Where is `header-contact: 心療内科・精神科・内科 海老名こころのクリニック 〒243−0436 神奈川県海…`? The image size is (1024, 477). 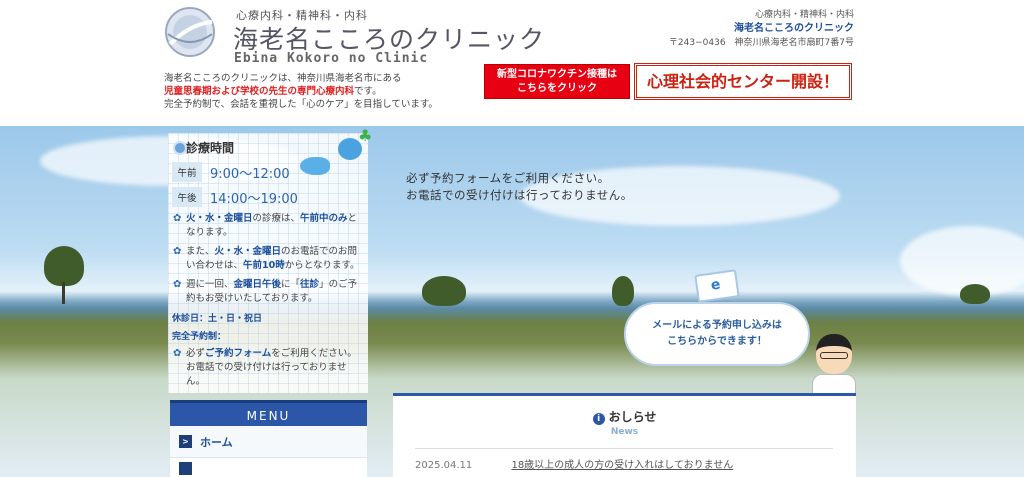 header-contact: 心療内科・精神科・内科 海老名こころのクリニック 〒243−0436 神奈川県海… is located at coordinates (761, 29).